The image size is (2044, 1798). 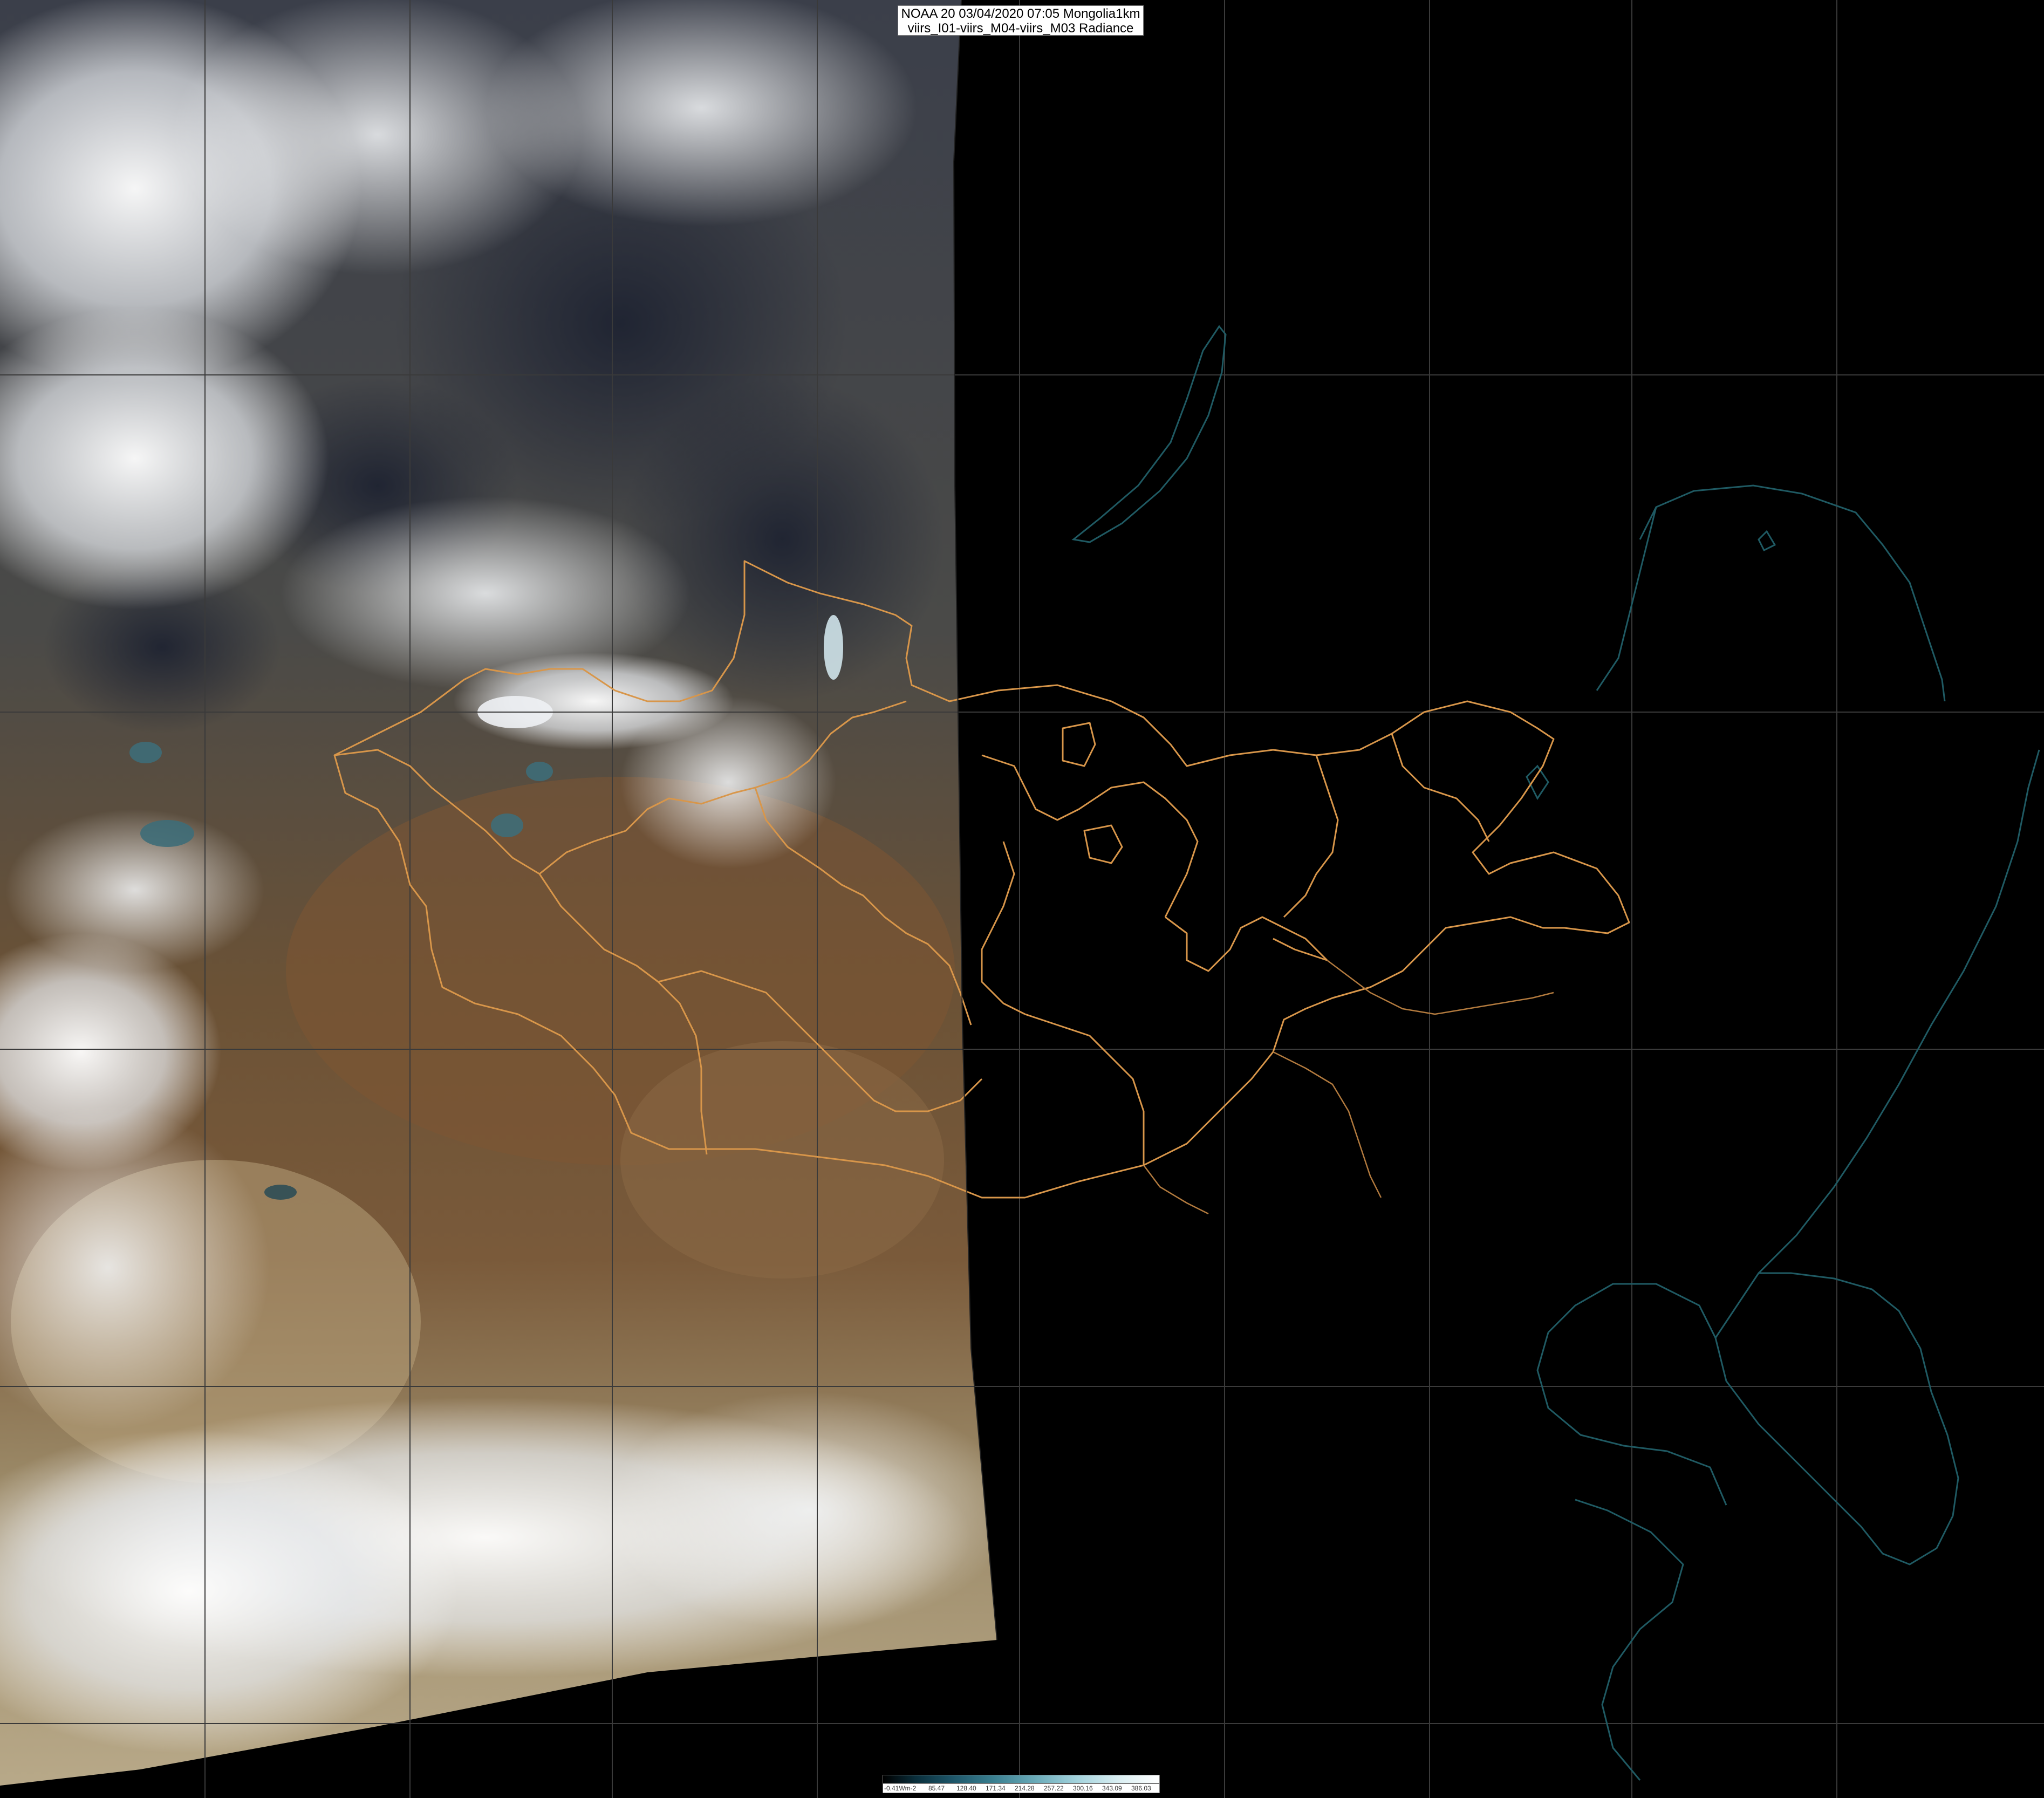 What do you see at coordinates (1020, 14) in the screenshot?
I see `title-line-1: NOAA 20 03/04/2020 07:05 Mongolia1km` at bounding box center [1020, 14].